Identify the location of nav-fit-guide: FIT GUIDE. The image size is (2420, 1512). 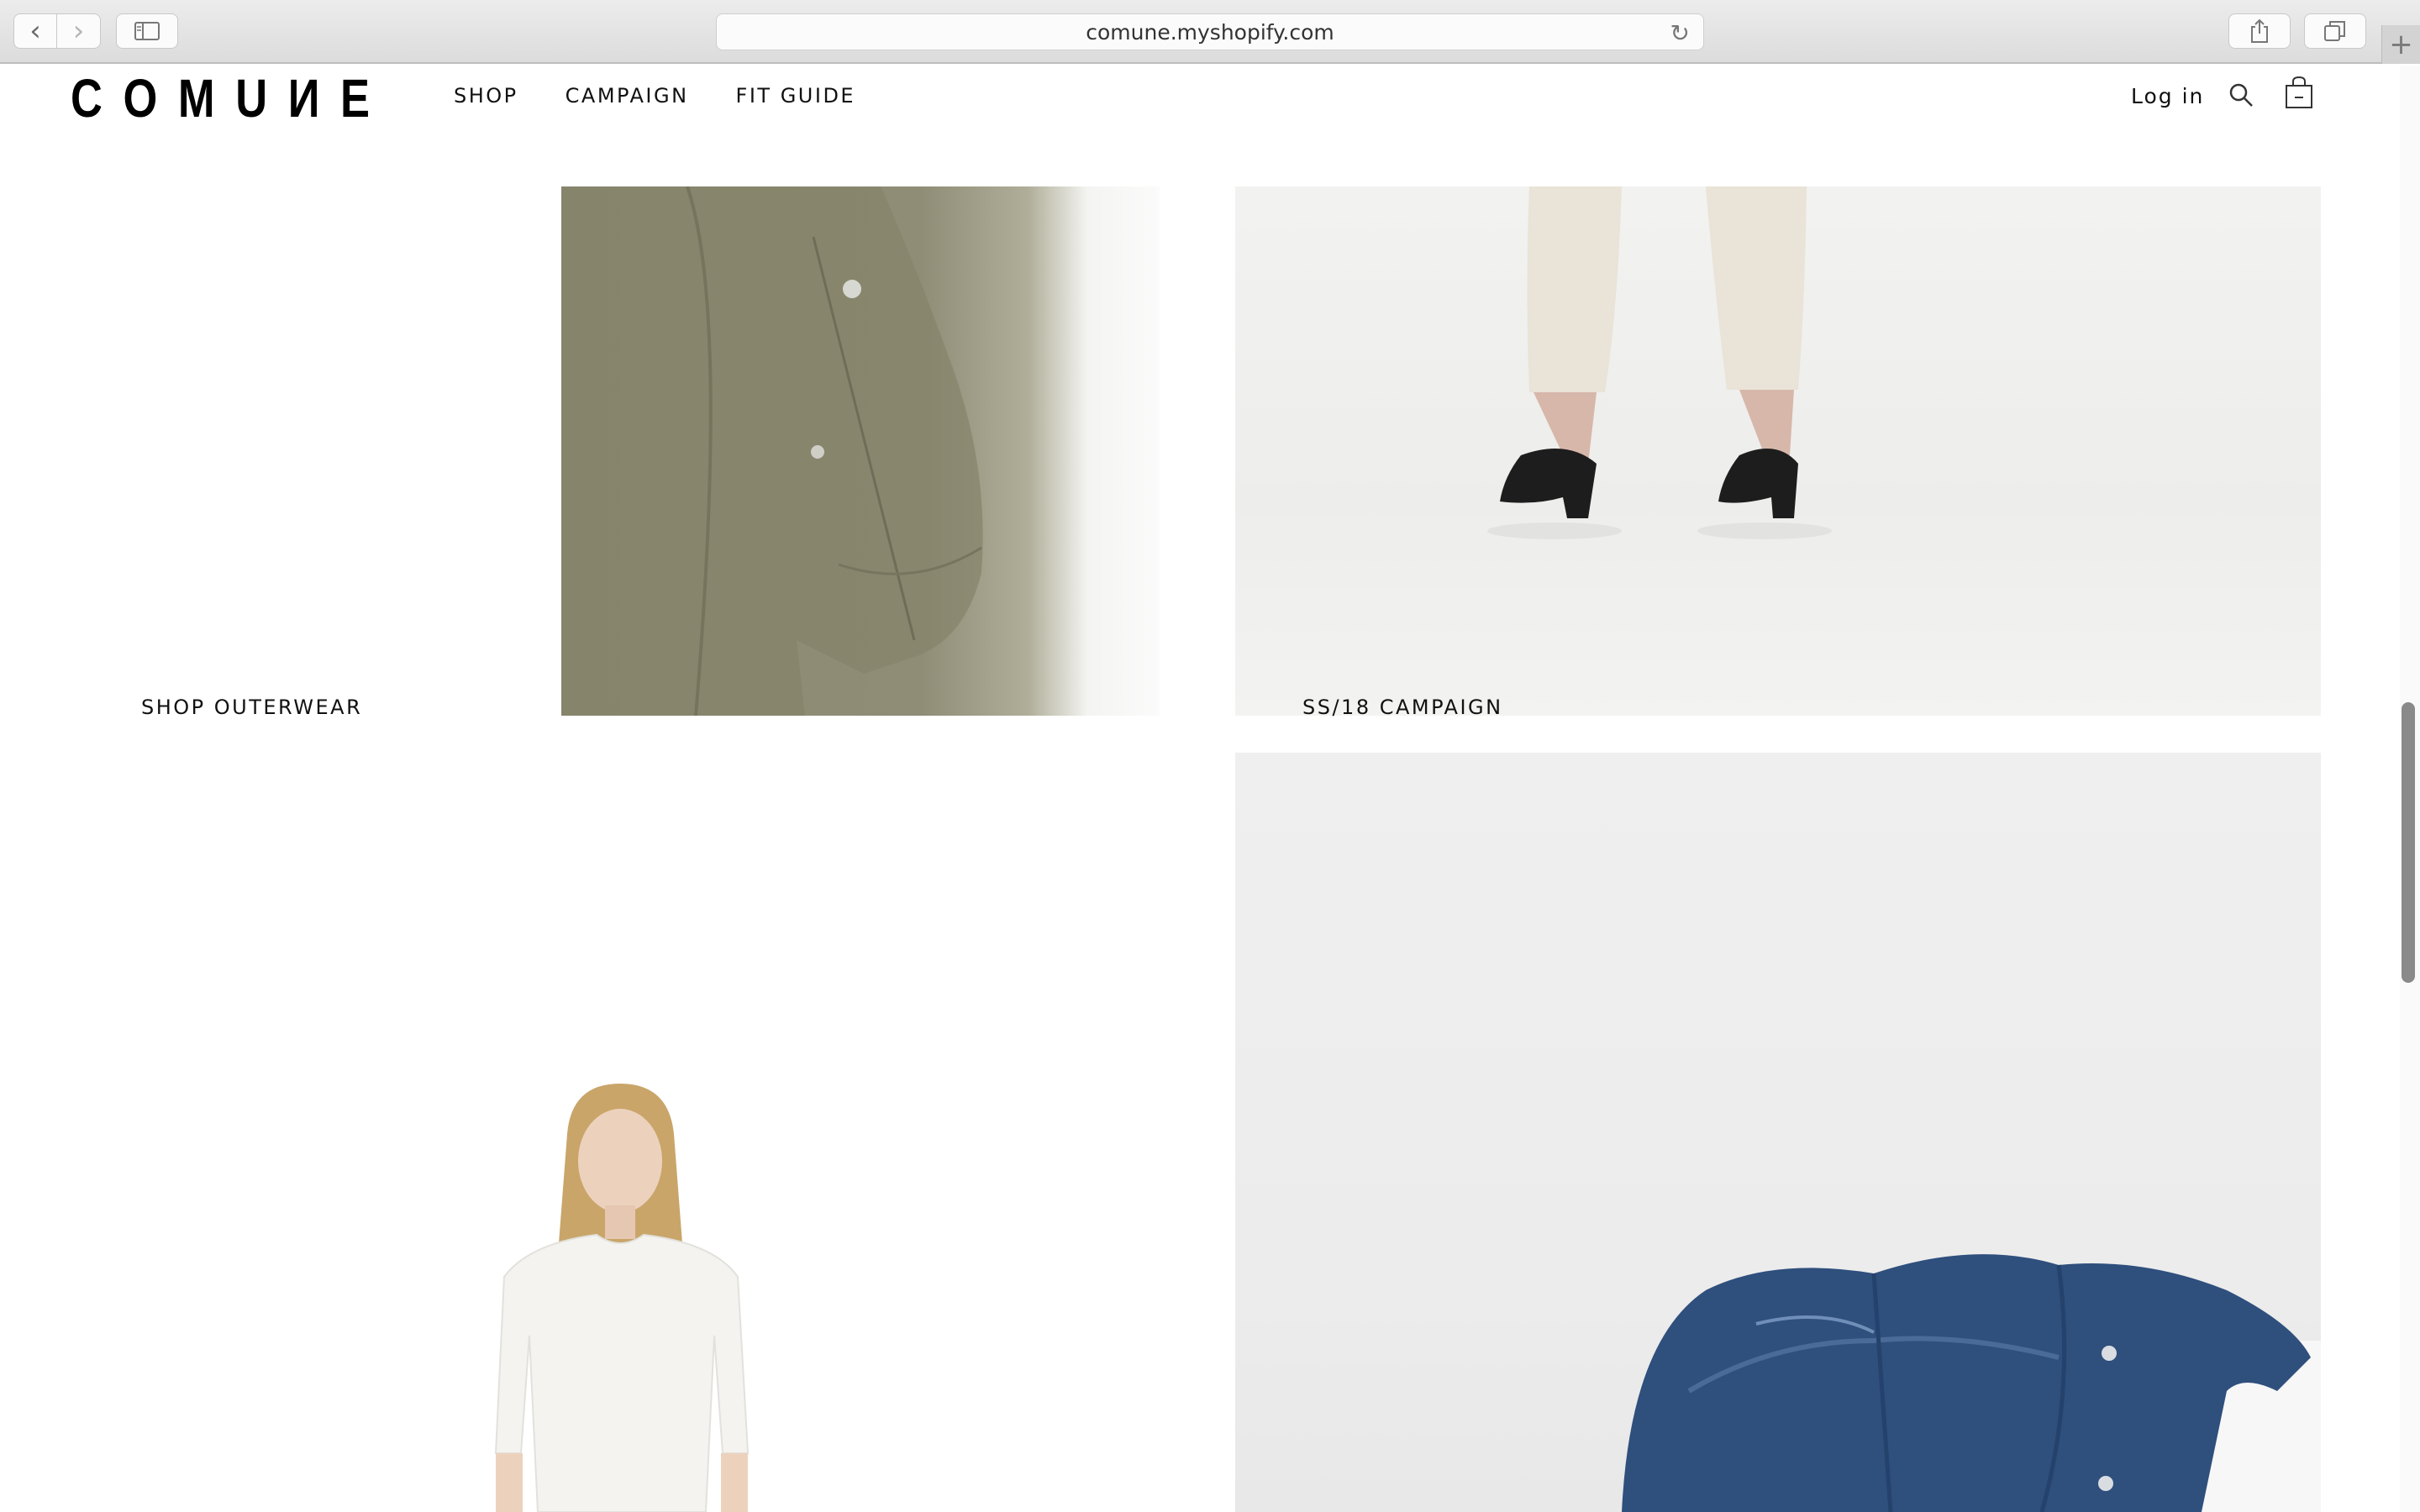
(796, 96).